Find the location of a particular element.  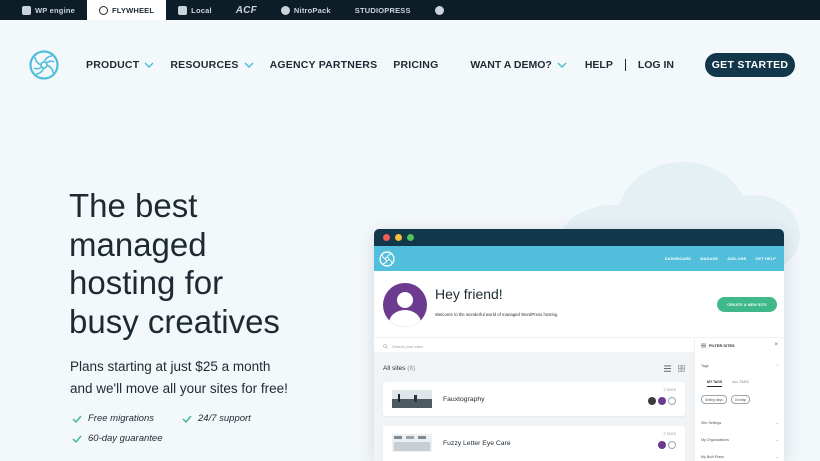

site-name: Fuzzy Letter Eye Care is located at coordinates (477, 443).